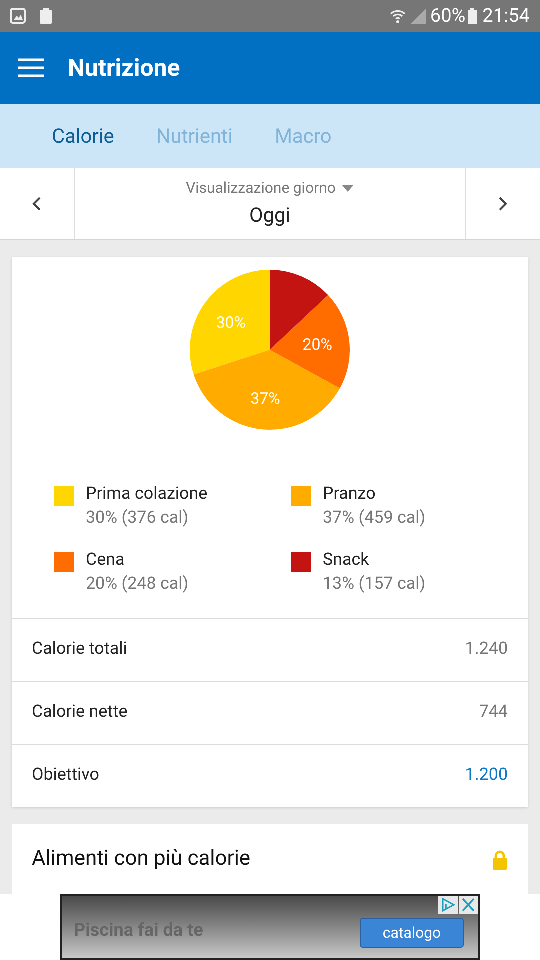 This screenshot has height=960, width=540. I want to click on card-title: Alimenti con più calorie, so click(141, 859).